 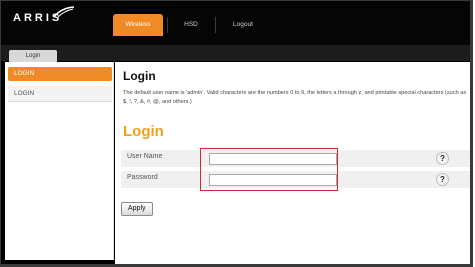 What do you see at coordinates (145, 156) in the screenshot?
I see `username-label: User Name` at bounding box center [145, 156].